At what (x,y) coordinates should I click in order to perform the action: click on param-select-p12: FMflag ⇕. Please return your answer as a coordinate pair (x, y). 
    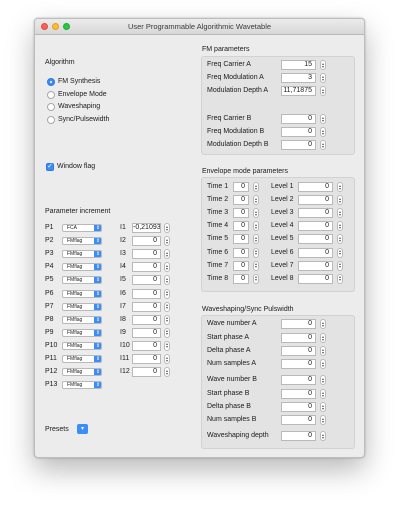
    Looking at the image, I should click on (82, 372).